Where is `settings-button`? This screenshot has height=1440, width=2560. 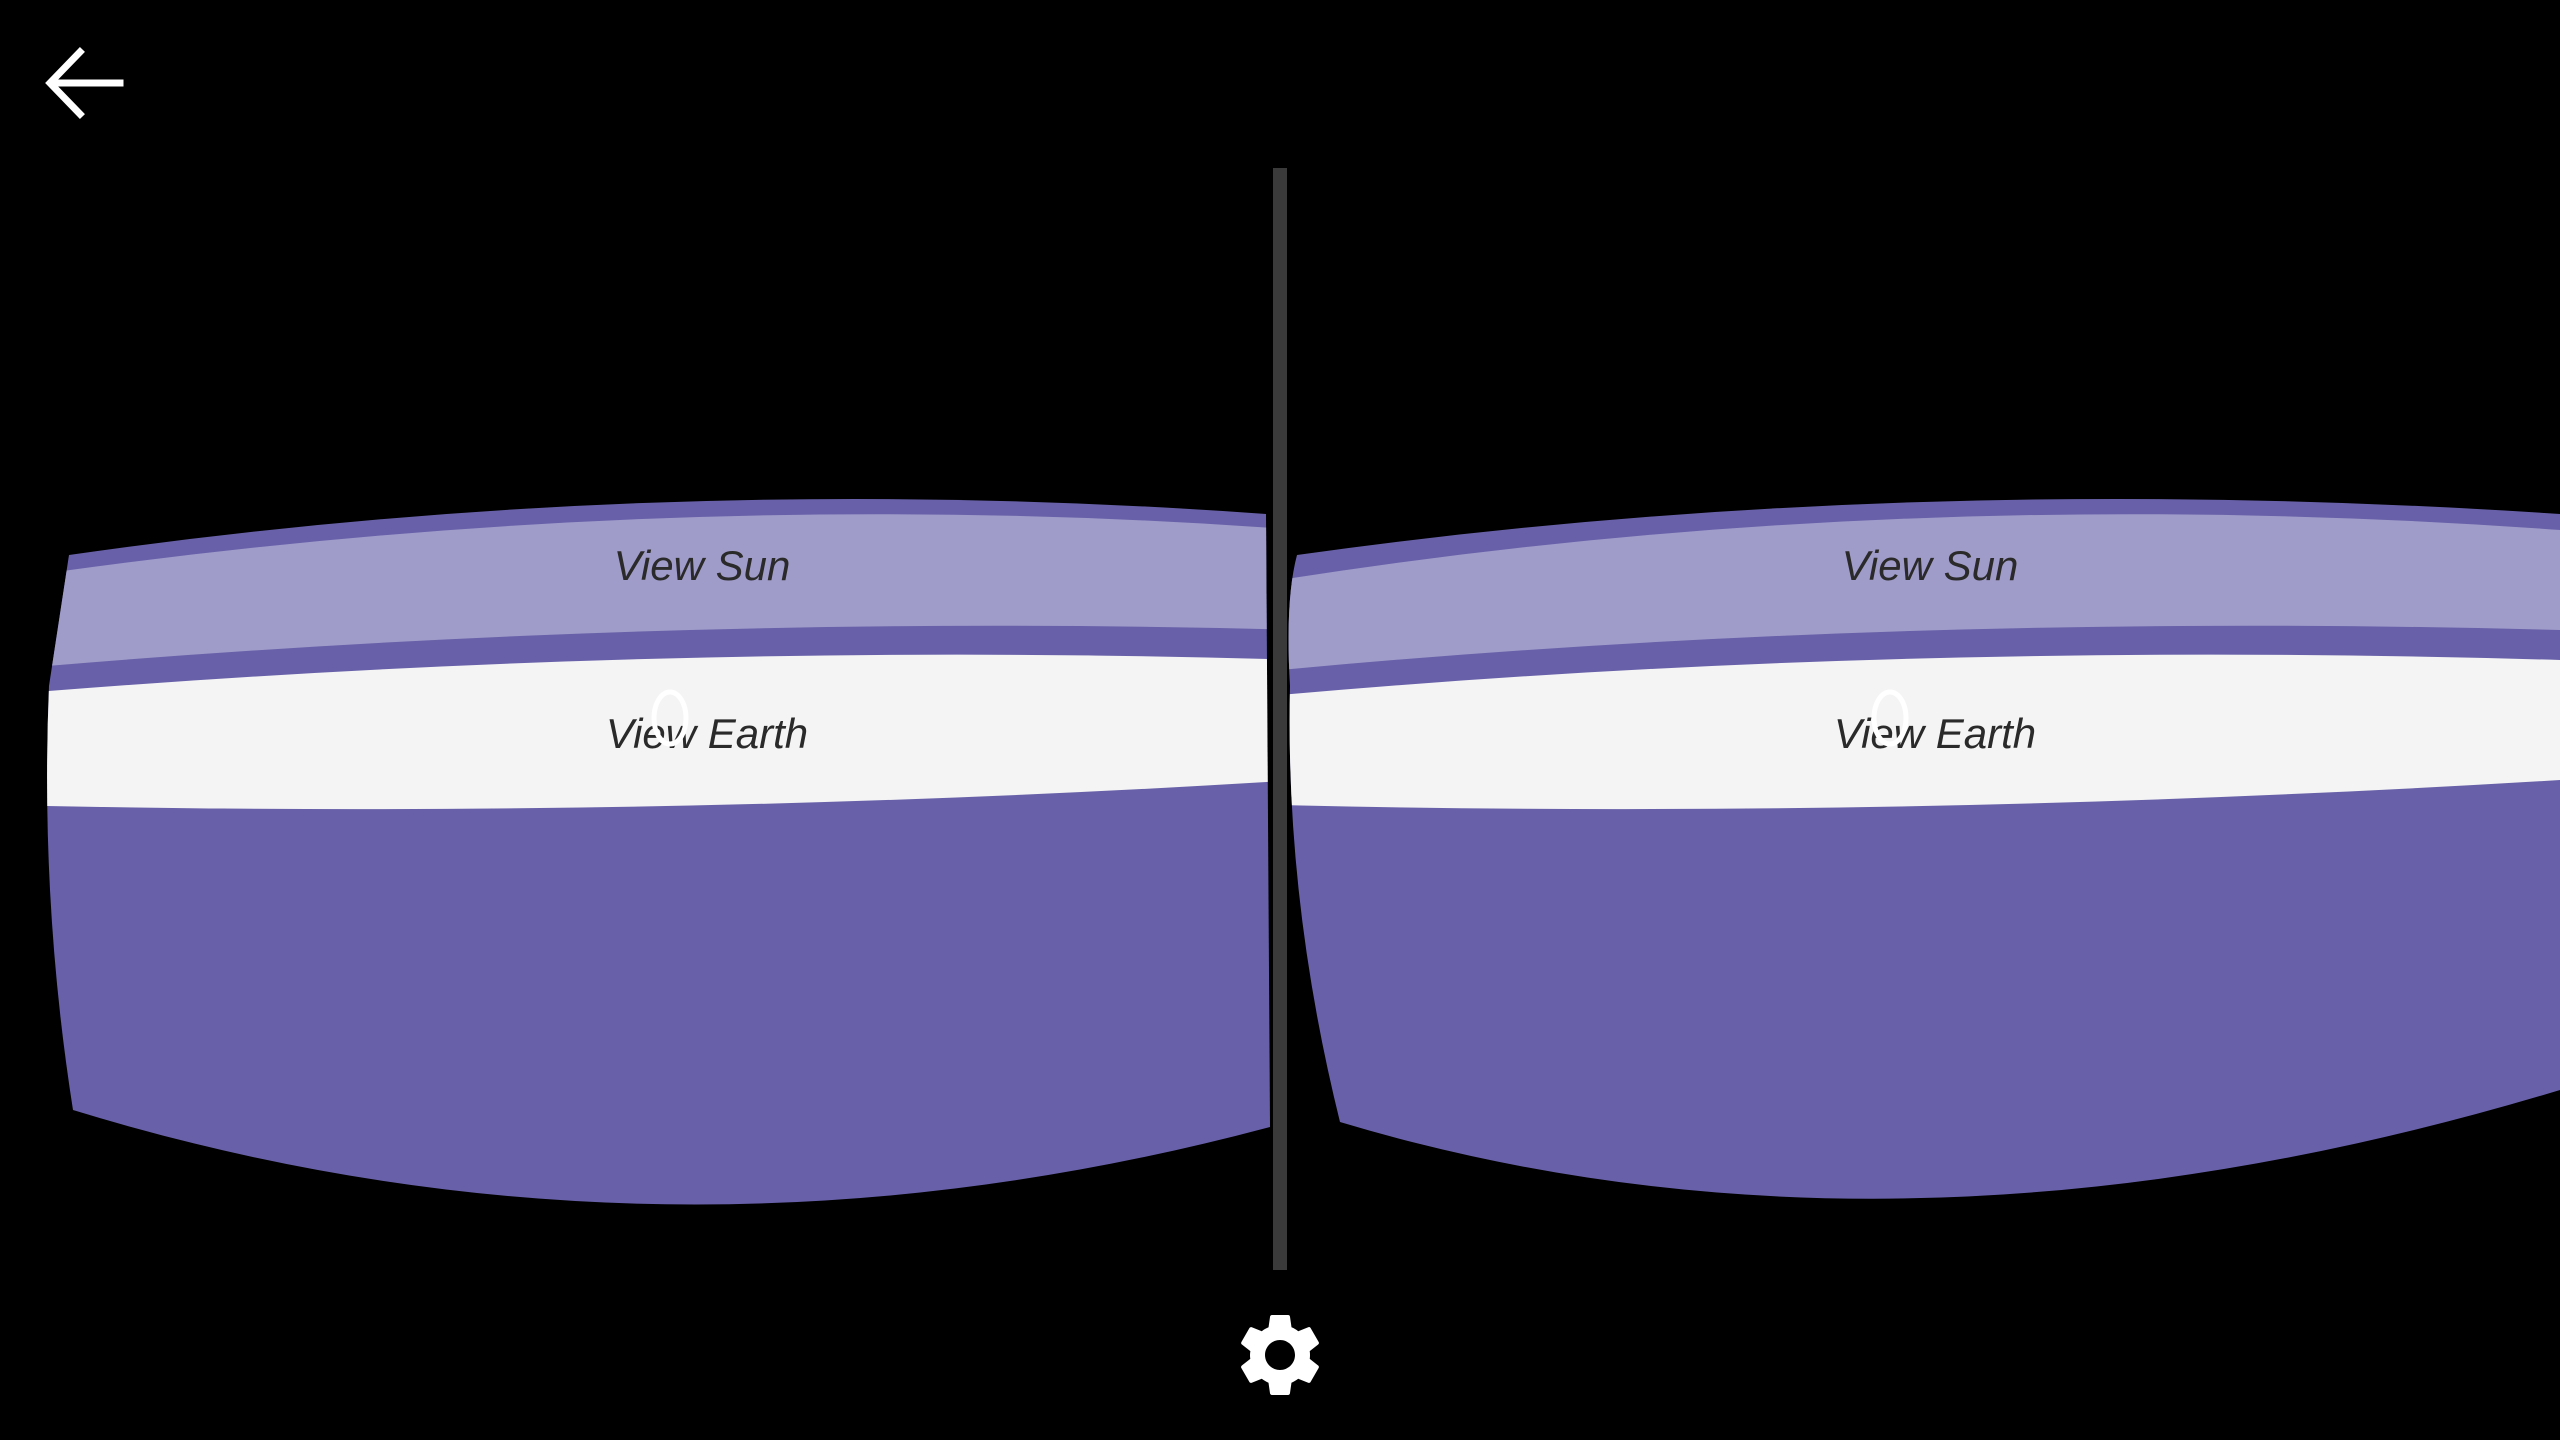
settings-button is located at coordinates (1280, 1355).